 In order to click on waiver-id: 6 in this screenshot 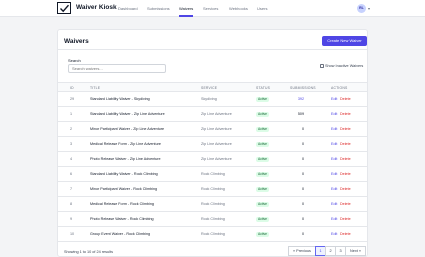, I will do `click(71, 174)`.